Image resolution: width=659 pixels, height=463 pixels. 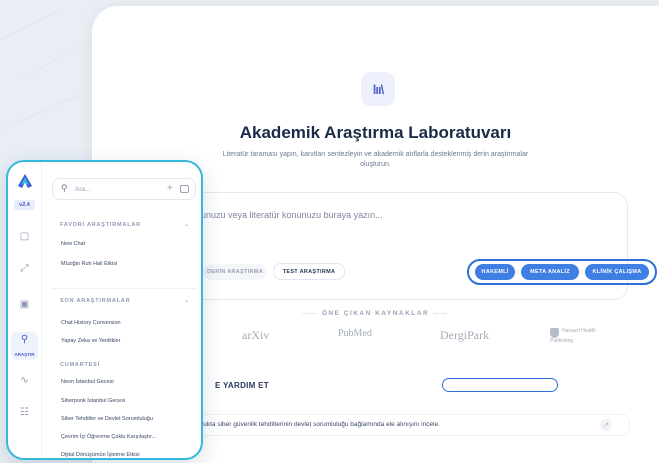 What do you see at coordinates (24, 380) in the screenshot?
I see `wave-icon: ∿` at bounding box center [24, 380].